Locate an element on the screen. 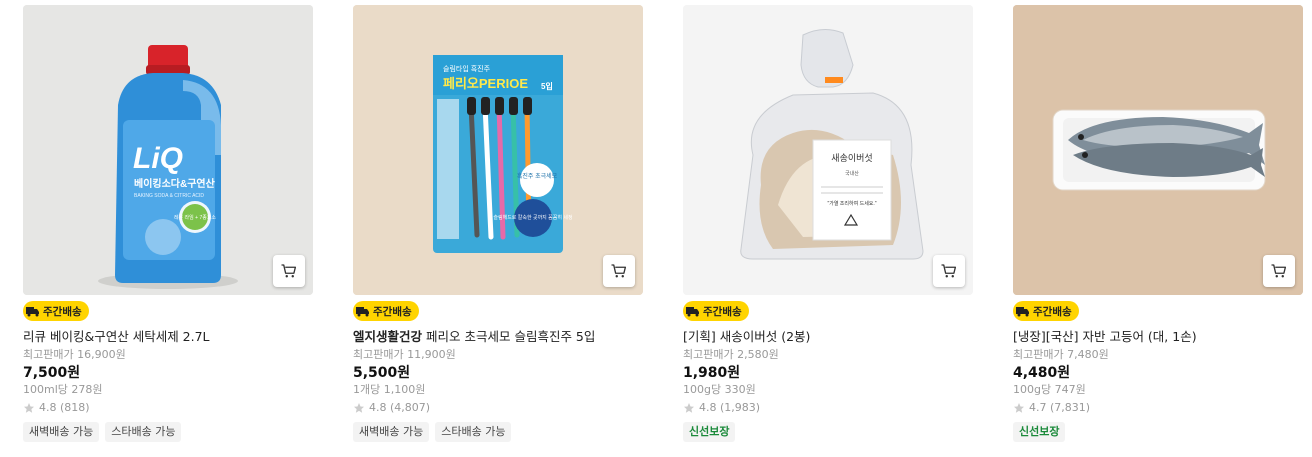 Image resolution: width=1312 pixels, height=457 pixels. original-price: 최고판매가 11,900원 is located at coordinates (404, 354).